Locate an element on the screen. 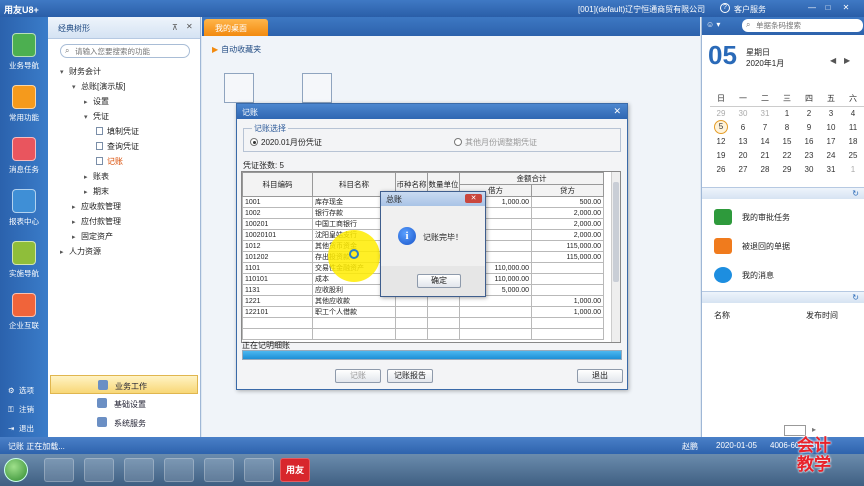  radio-other-month: 其他月份调整期凭证 is located at coordinates (495, 142).